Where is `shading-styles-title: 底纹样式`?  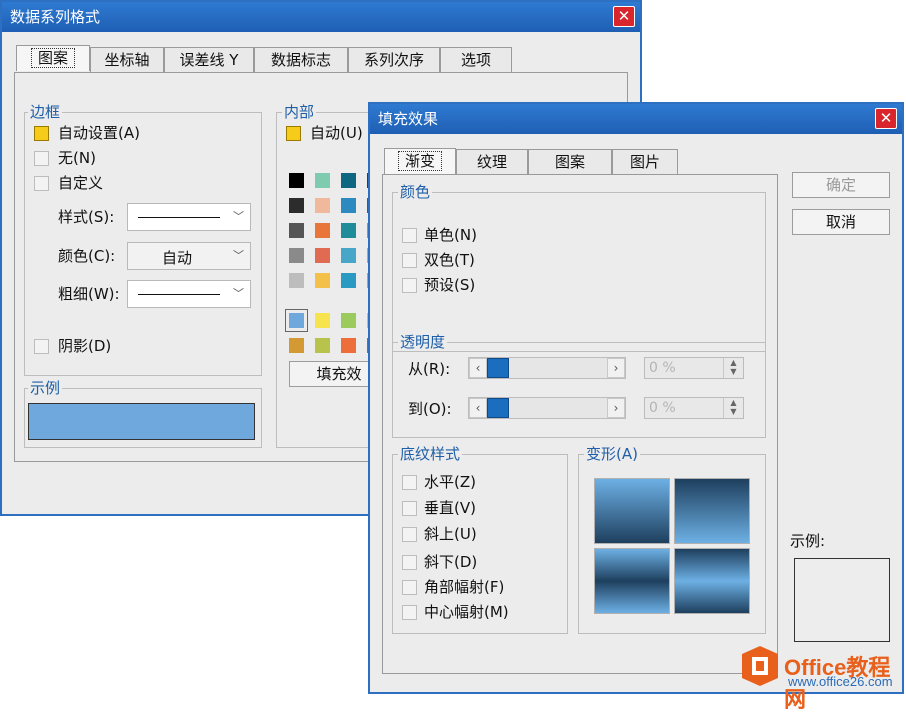 shading-styles-title: 底纹样式 is located at coordinates (430, 454).